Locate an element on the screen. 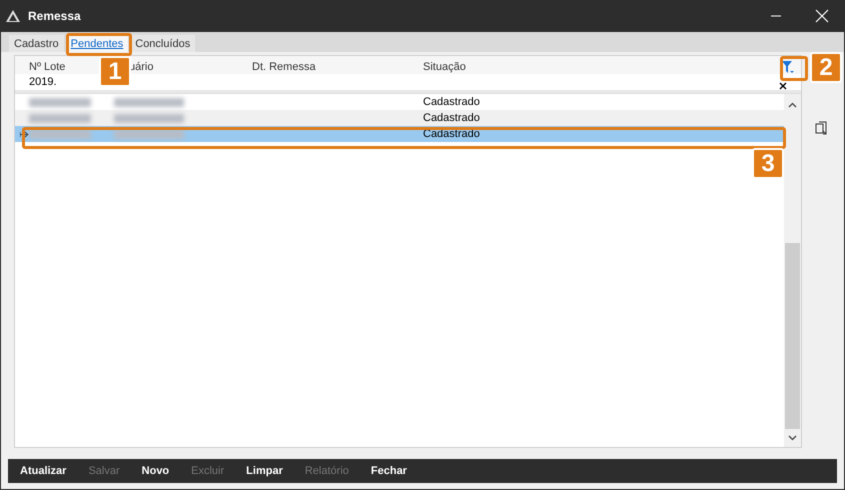  toolbar-button: Atualizar is located at coordinates (43, 471).